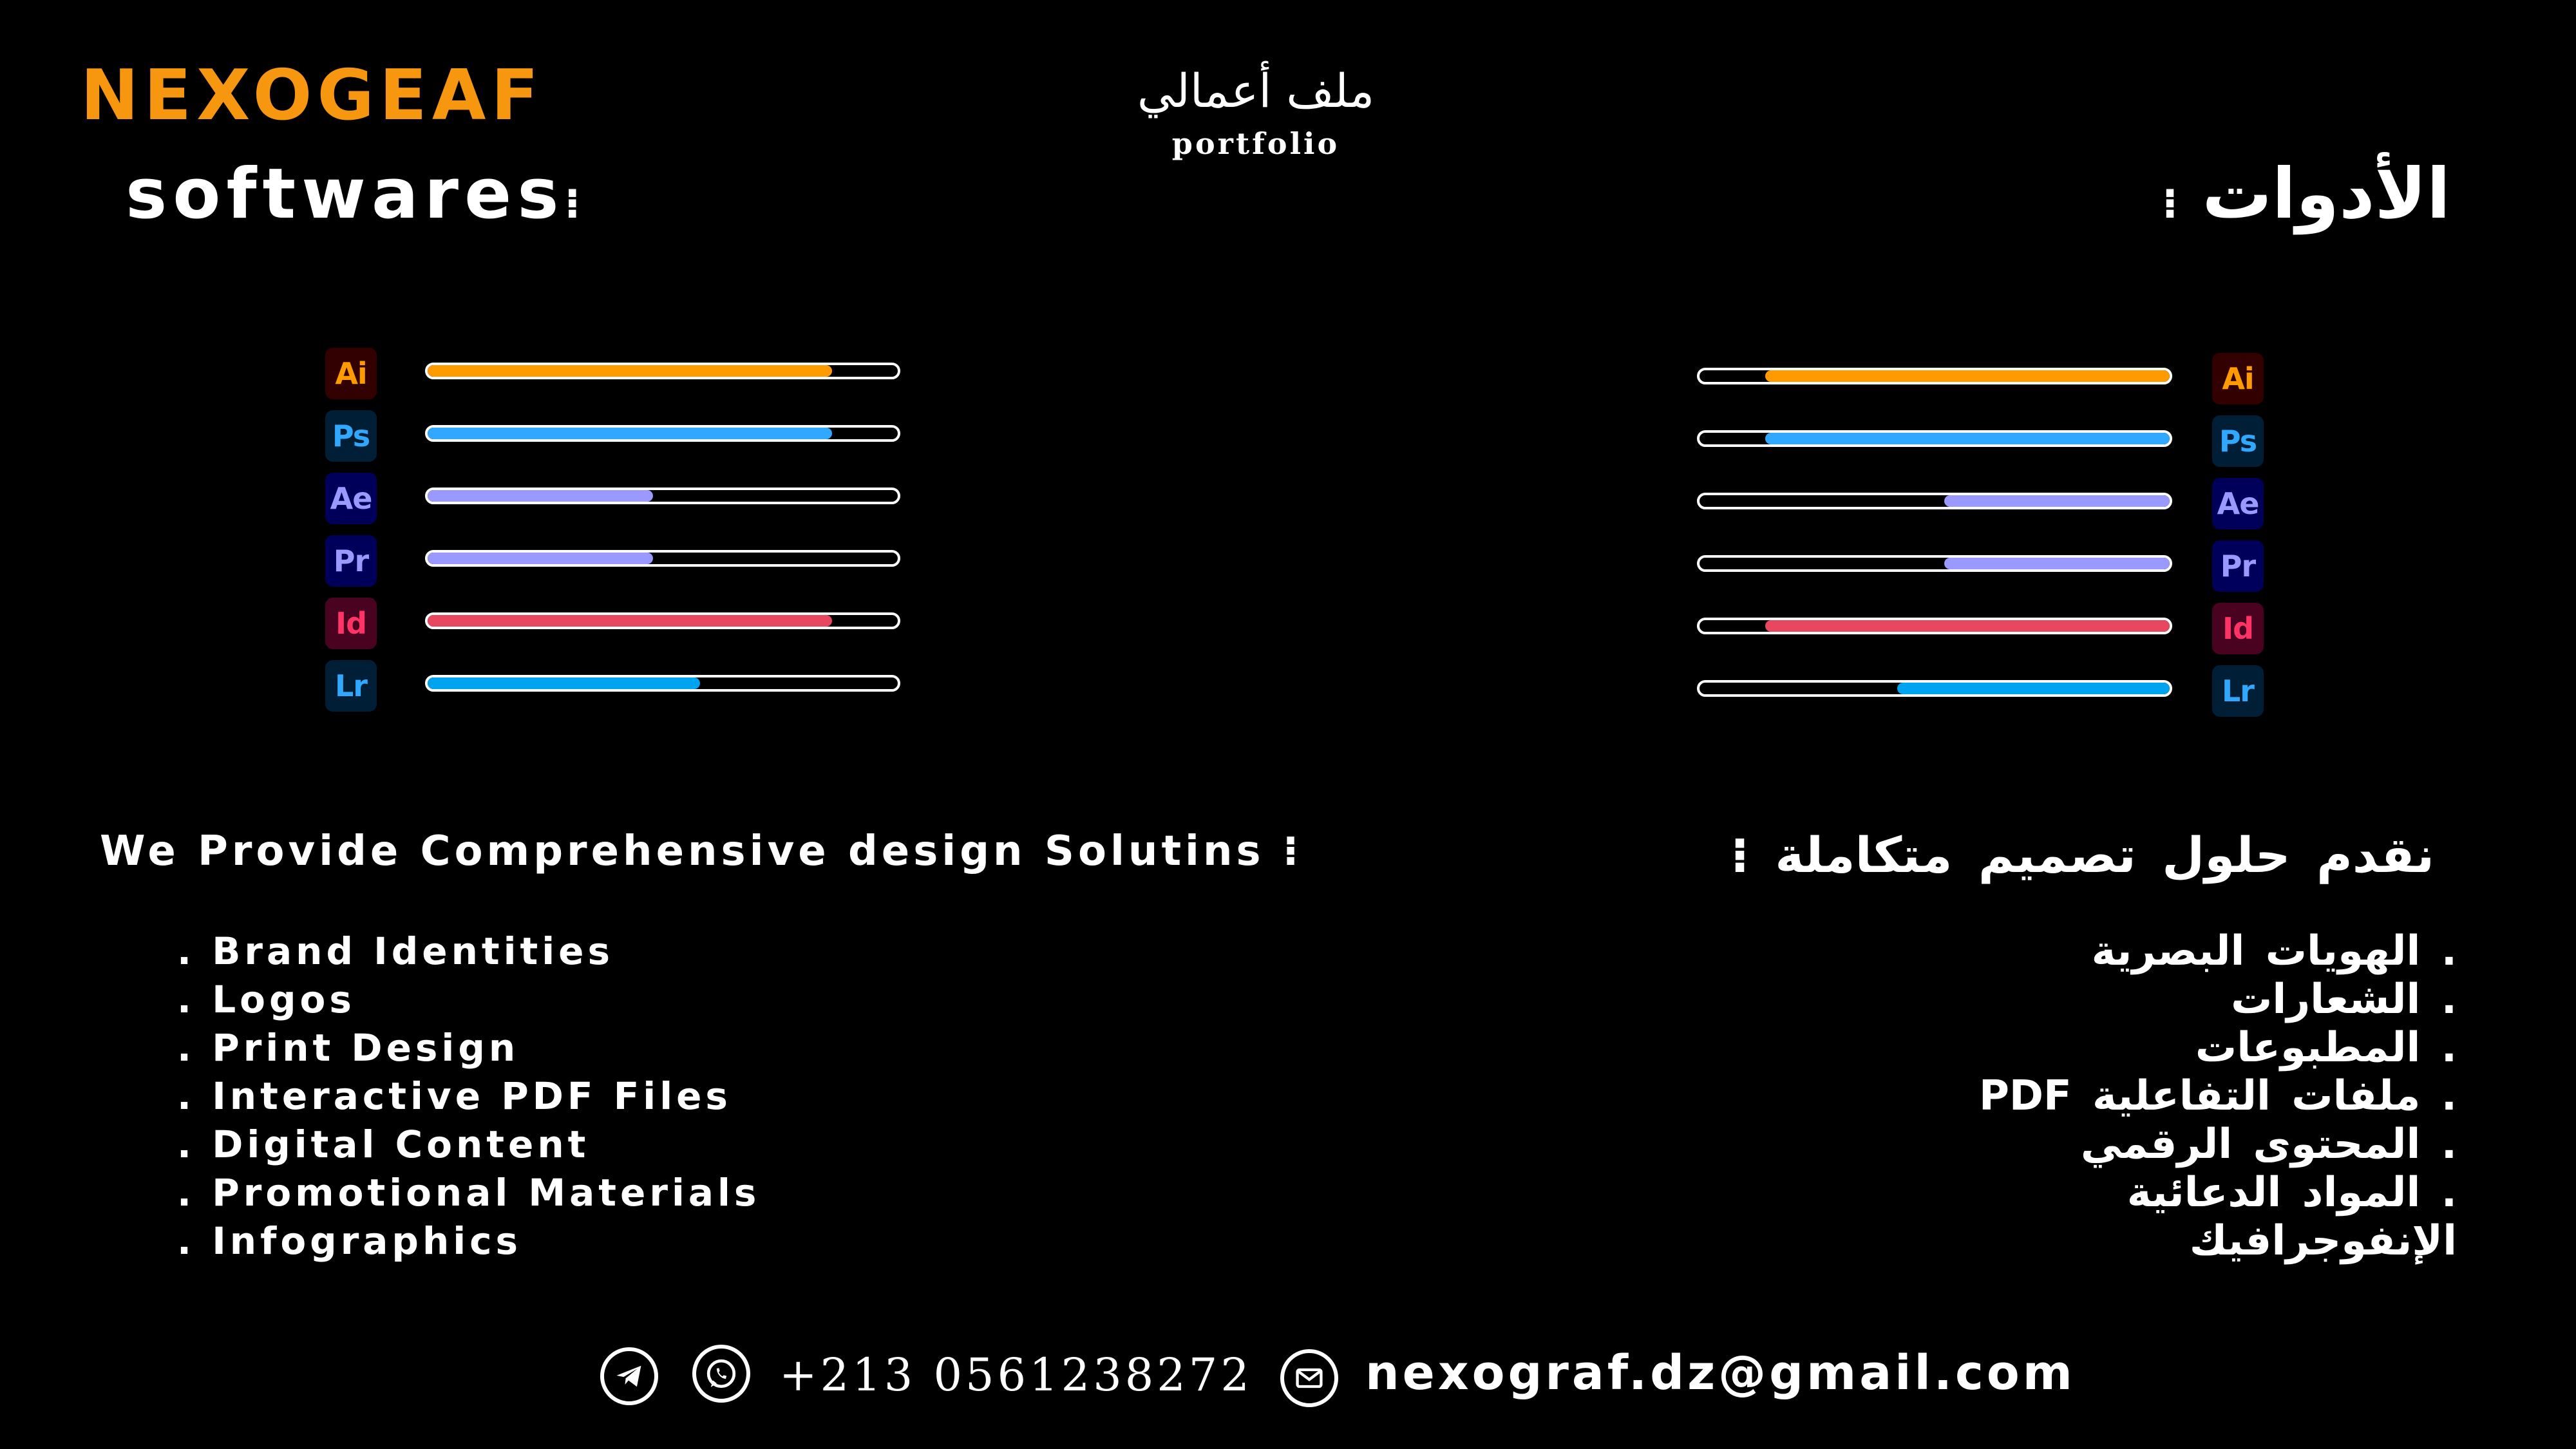 The width and height of the screenshot is (2576, 1449). What do you see at coordinates (454, 1096) in the screenshot?
I see `list-item: . Interactive PDF Files` at bounding box center [454, 1096].